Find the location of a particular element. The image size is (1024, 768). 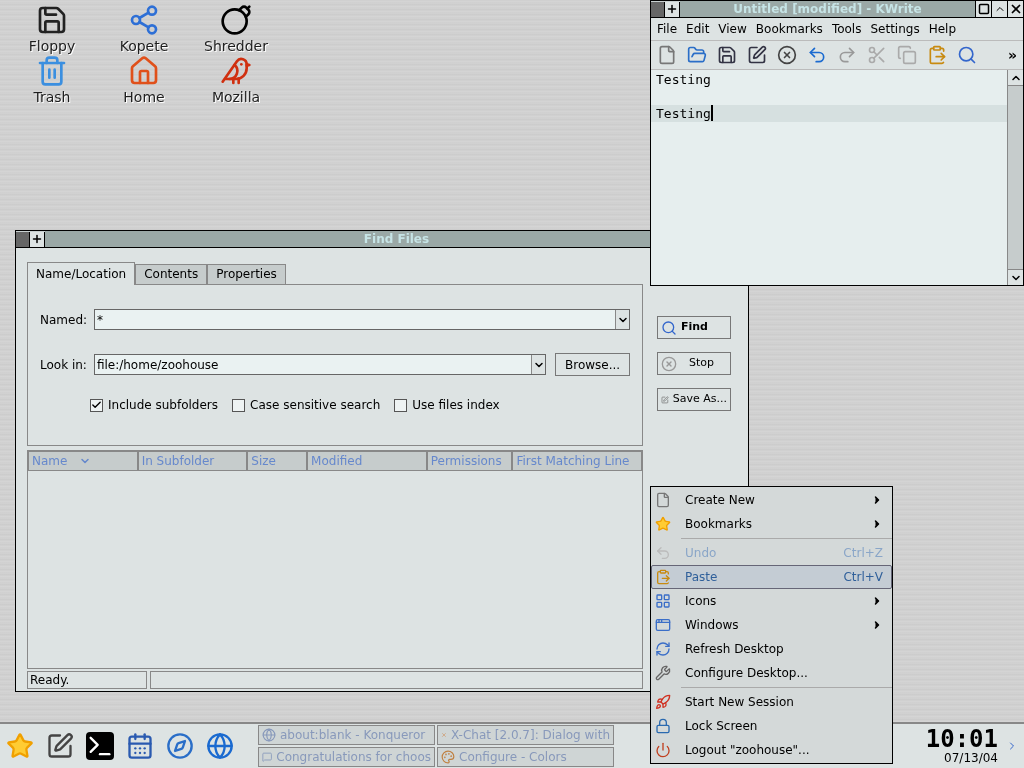

desktop-icon-label: Home is located at coordinates (144, 97).